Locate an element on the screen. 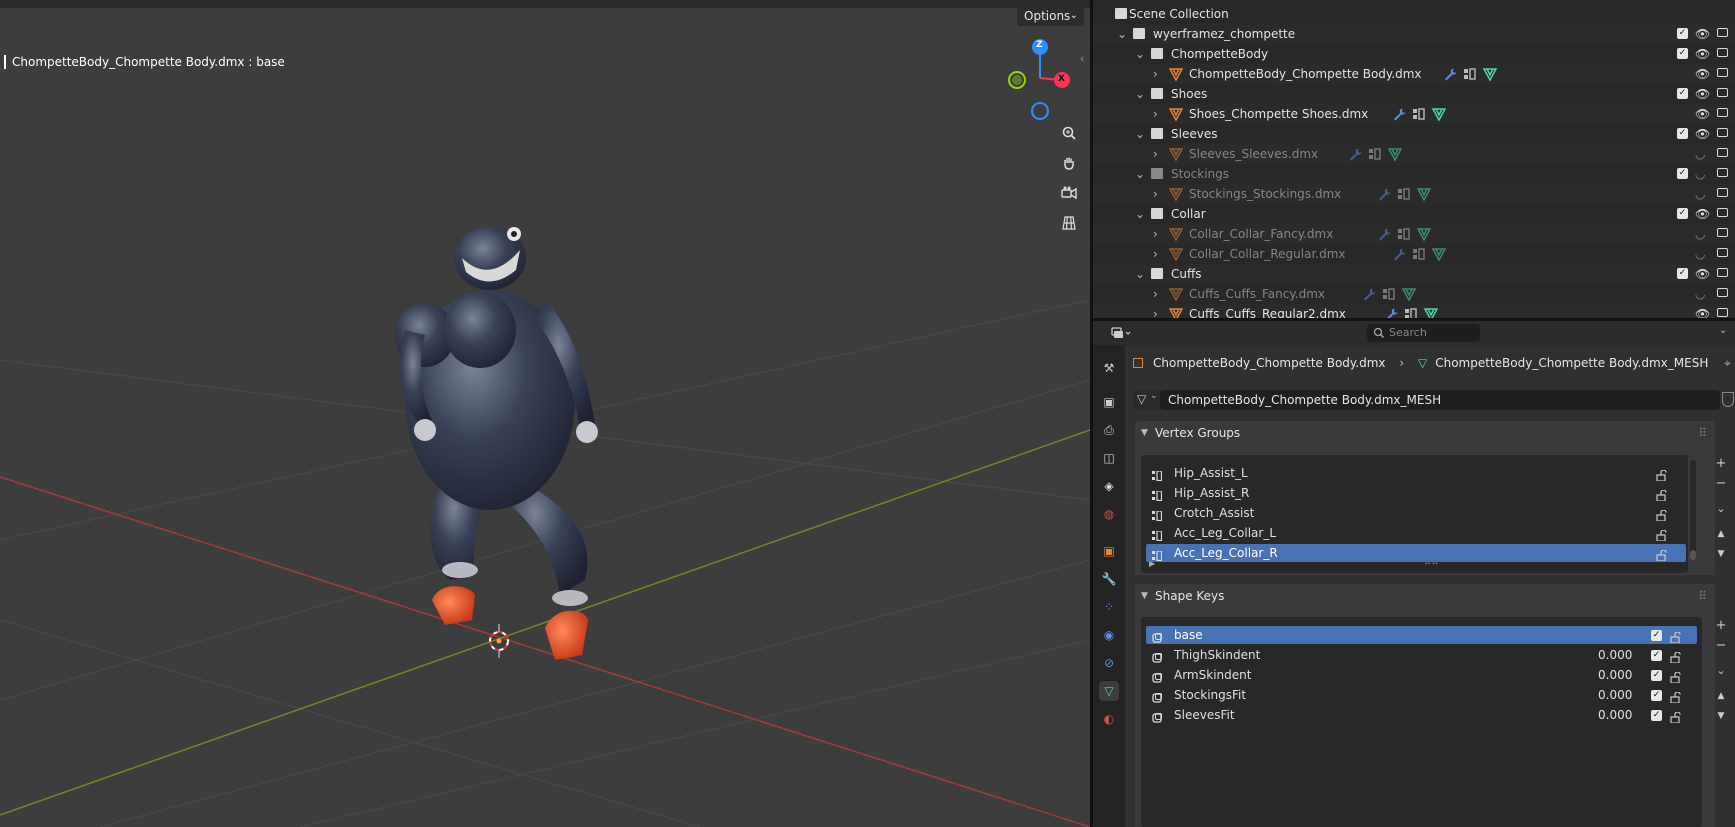 This screenshot has width=1735, height=827. zoom-icon is located at coordinates (1069, 133).